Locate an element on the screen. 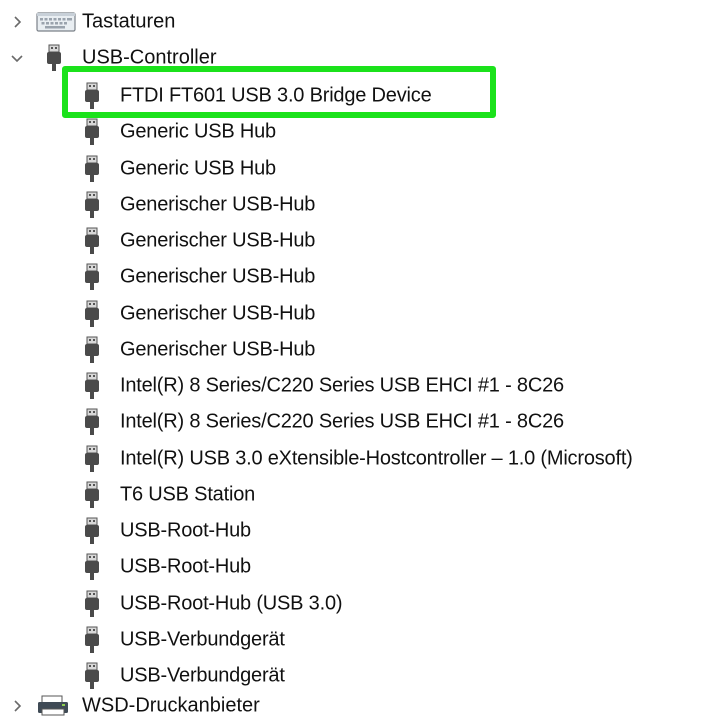 This screenshot has width=720, height=724. tree-item-wsd-print-providers: WSD-Druckanbieter is located at coordinates (360, 706).